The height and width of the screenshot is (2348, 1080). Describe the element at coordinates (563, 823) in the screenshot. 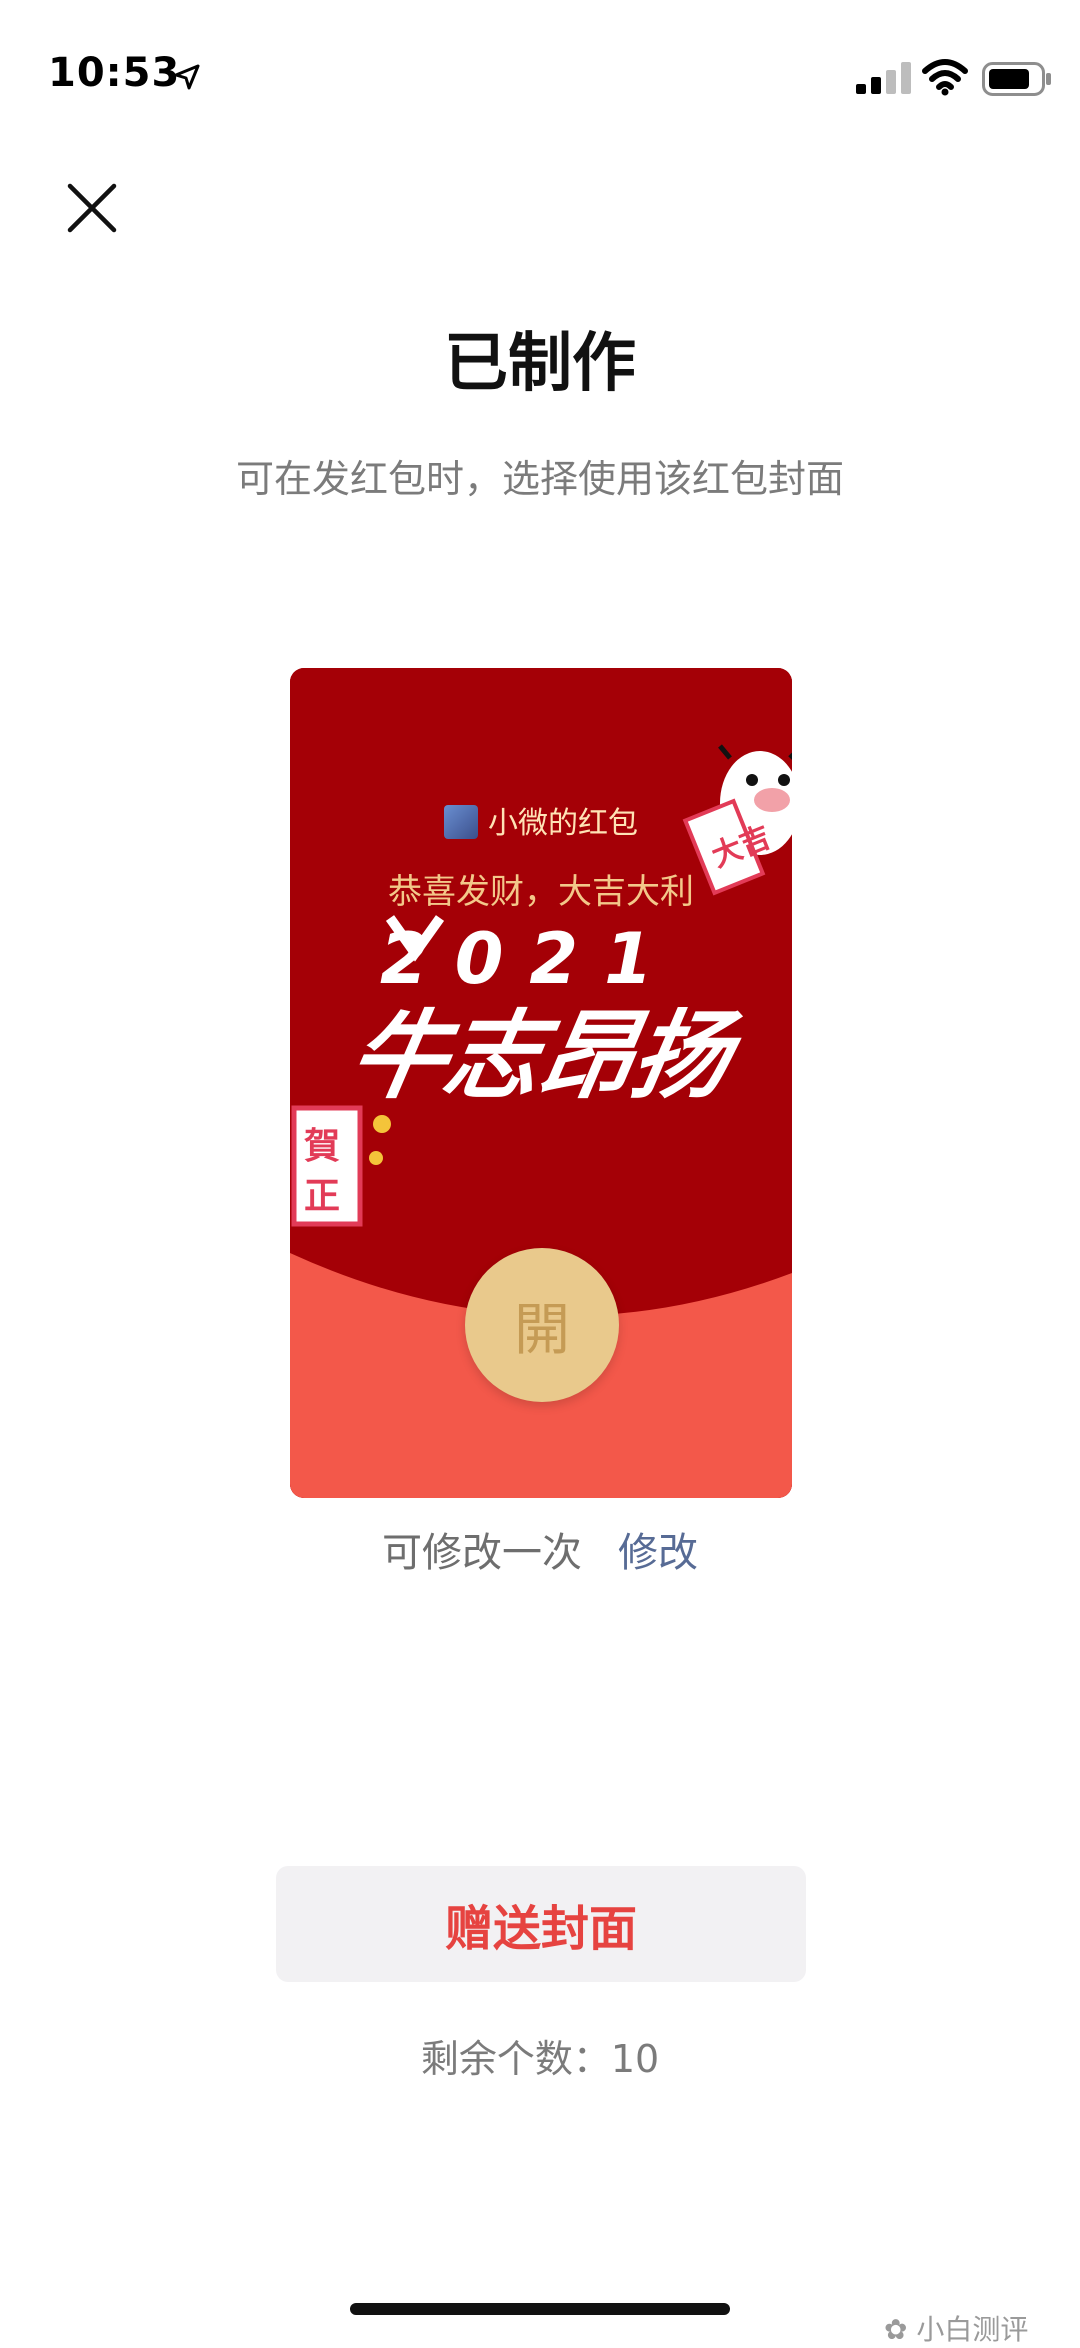

I see `sender-name: 小微的红包` at that location.